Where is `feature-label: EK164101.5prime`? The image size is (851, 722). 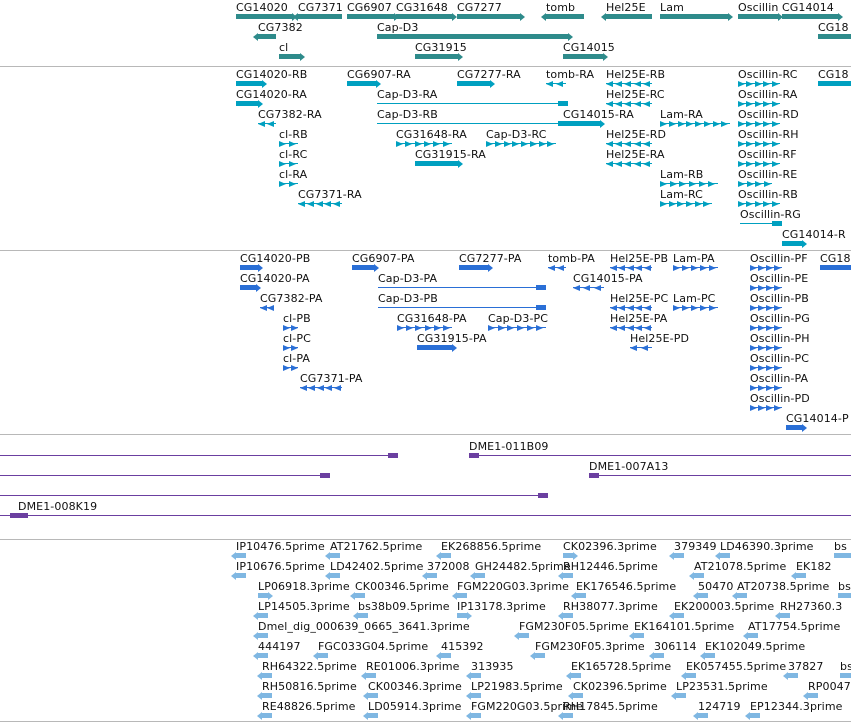
feature-label: EK164101.5prime is located at coordinates (684, 626).